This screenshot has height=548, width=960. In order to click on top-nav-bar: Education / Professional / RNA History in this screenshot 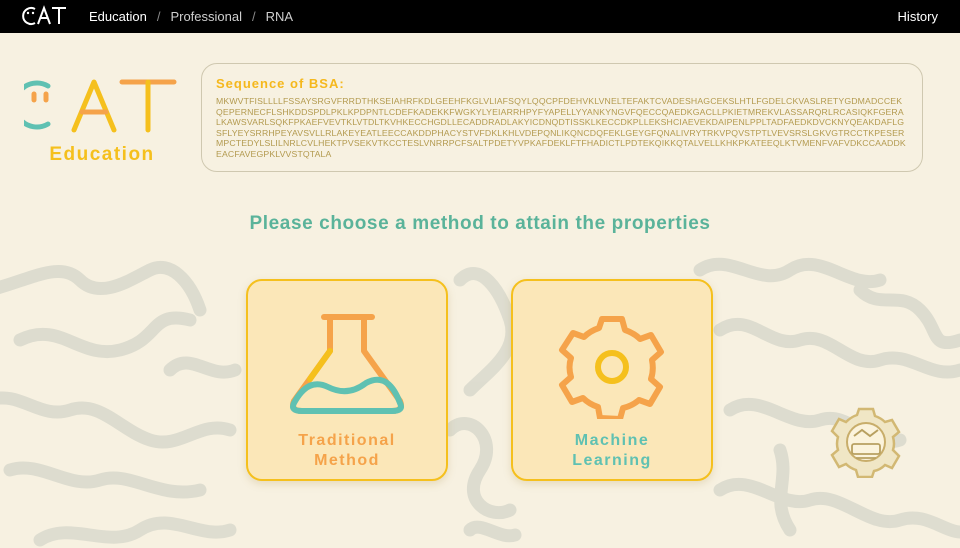, I will do `click(480, 16)`.